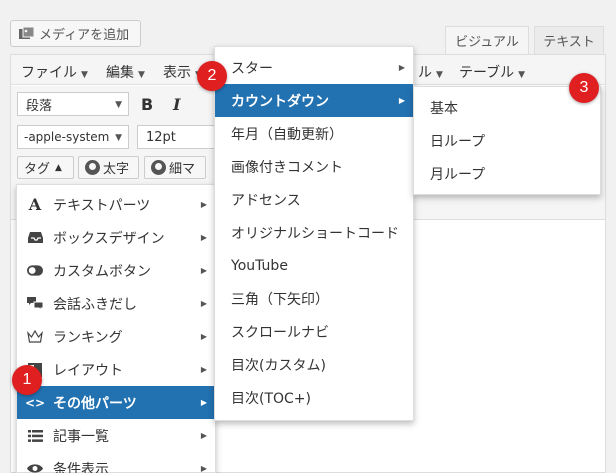 Image resolution: width=616 pixels, height=473 pixels. I want to click on menu-tools: ル ▼, so click(430, 72).